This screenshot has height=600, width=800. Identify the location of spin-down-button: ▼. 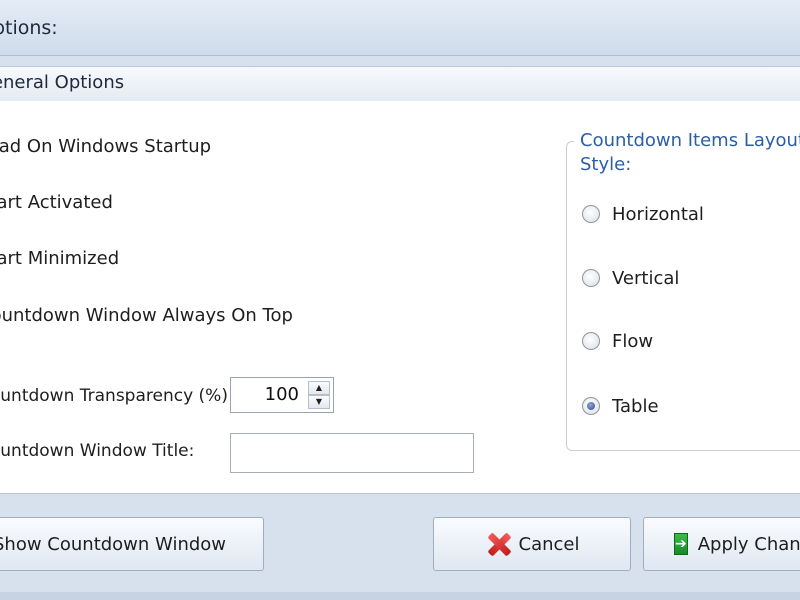
(319, 402).